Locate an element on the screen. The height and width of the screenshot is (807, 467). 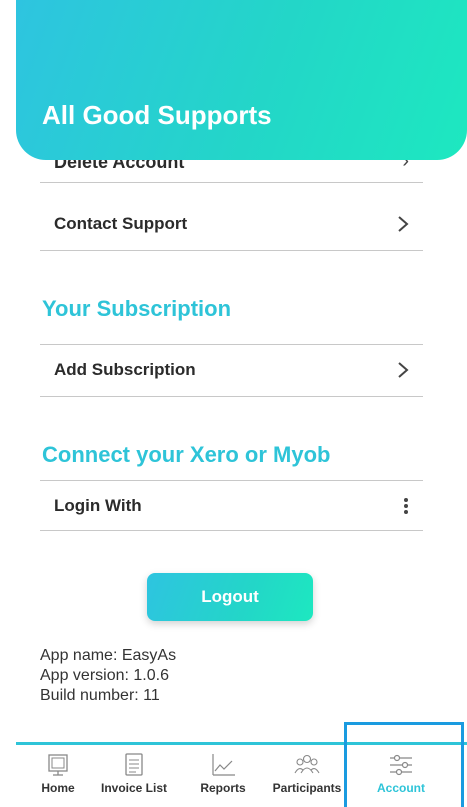
app-name: App name: EasyAs is located at coordinates (108, 655).